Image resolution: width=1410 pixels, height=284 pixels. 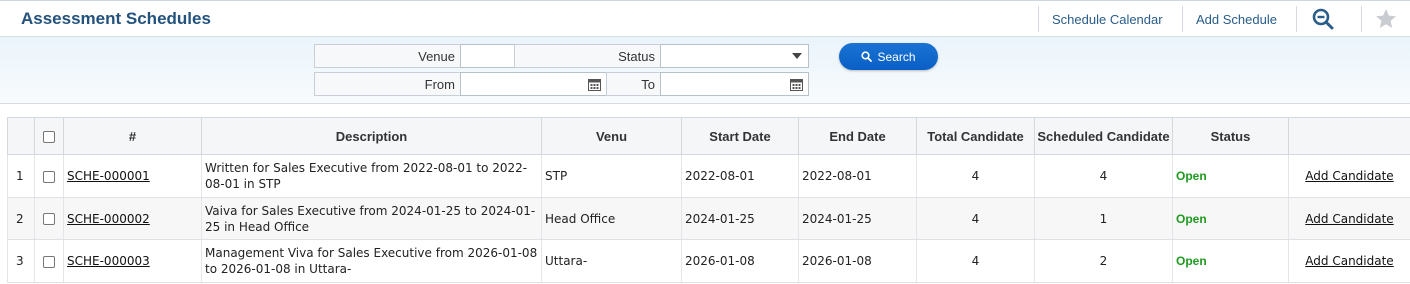 I want to click on search-button: Search, so click(x=888, y=56).